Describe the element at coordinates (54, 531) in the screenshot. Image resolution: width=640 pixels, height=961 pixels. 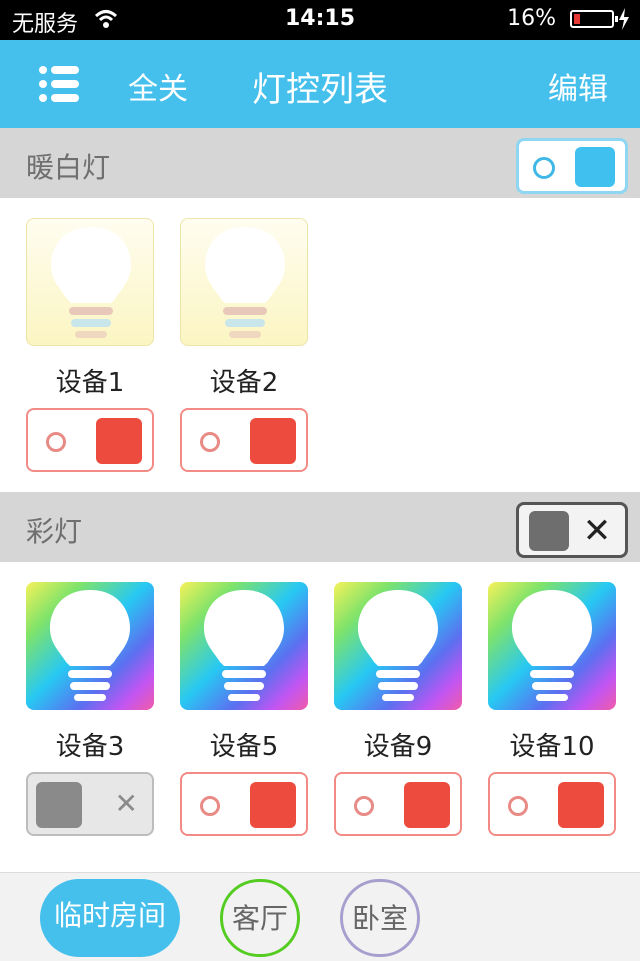
I see `section-title: 彩灯` at that location.